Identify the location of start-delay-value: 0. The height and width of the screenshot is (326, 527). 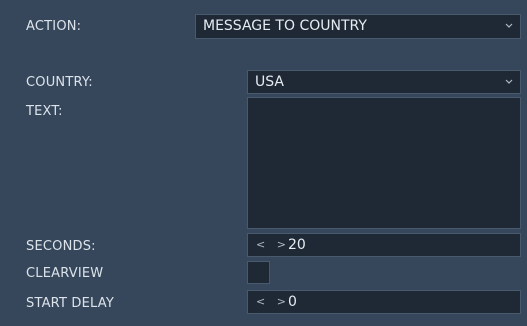
(292, 302).